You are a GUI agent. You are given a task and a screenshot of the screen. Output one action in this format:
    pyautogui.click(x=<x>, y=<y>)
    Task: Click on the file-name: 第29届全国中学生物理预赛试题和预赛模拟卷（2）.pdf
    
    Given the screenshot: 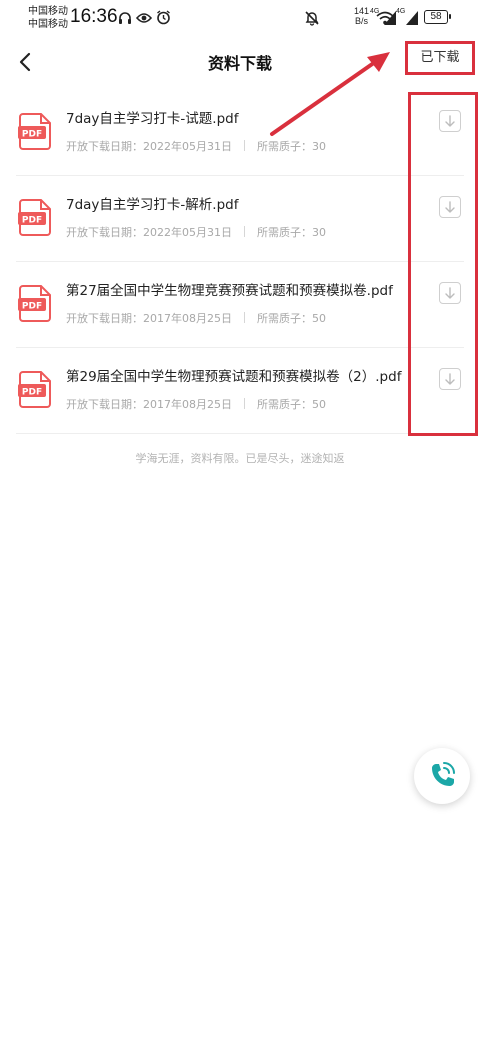 What is the action you would take?
    pyautogui.click(x=234, y=377)
    